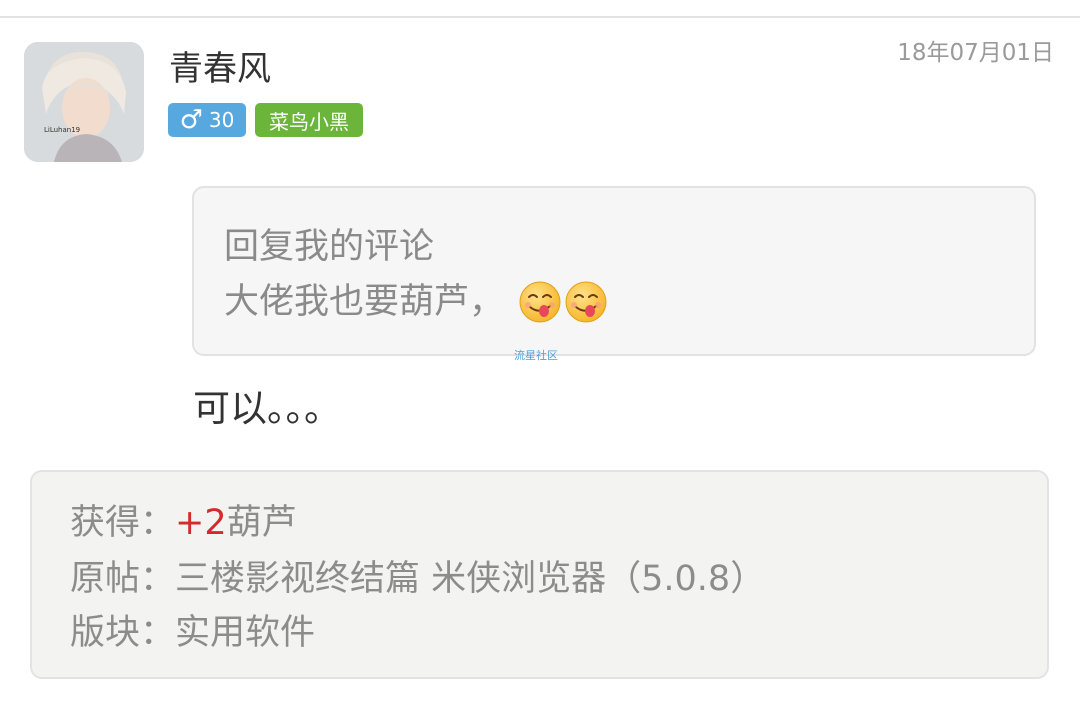  I want to click on post-timestamp: 18年07月01日, so click(975, 53).